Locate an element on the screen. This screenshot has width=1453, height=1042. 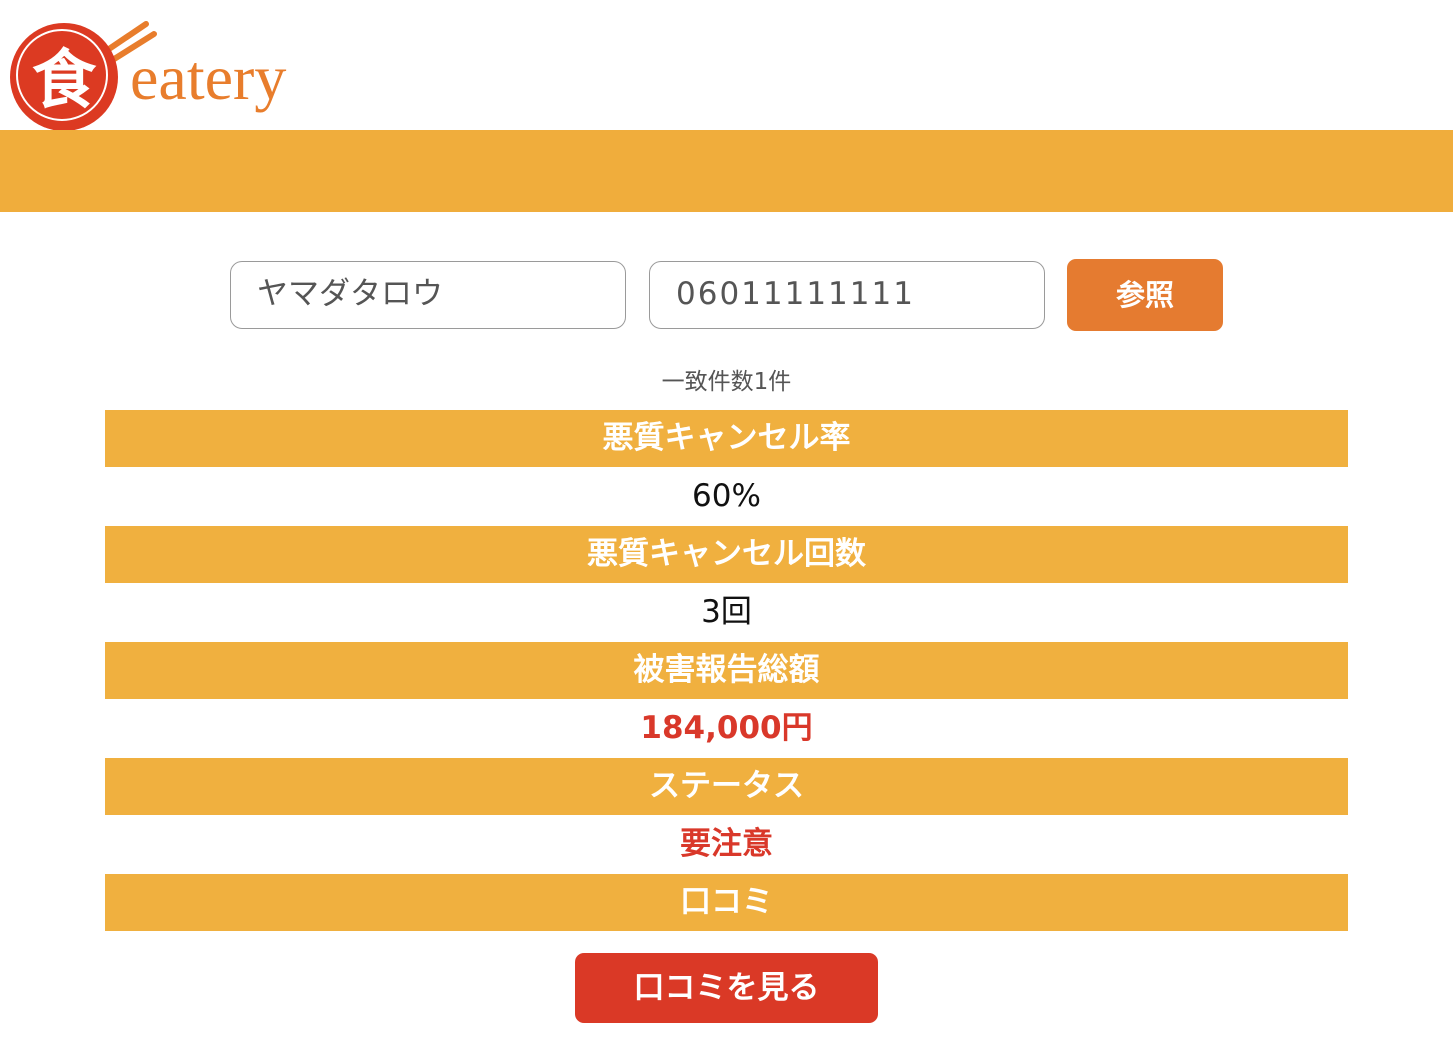
logo-wordmark: eatery is located at coordinates (208, 77).